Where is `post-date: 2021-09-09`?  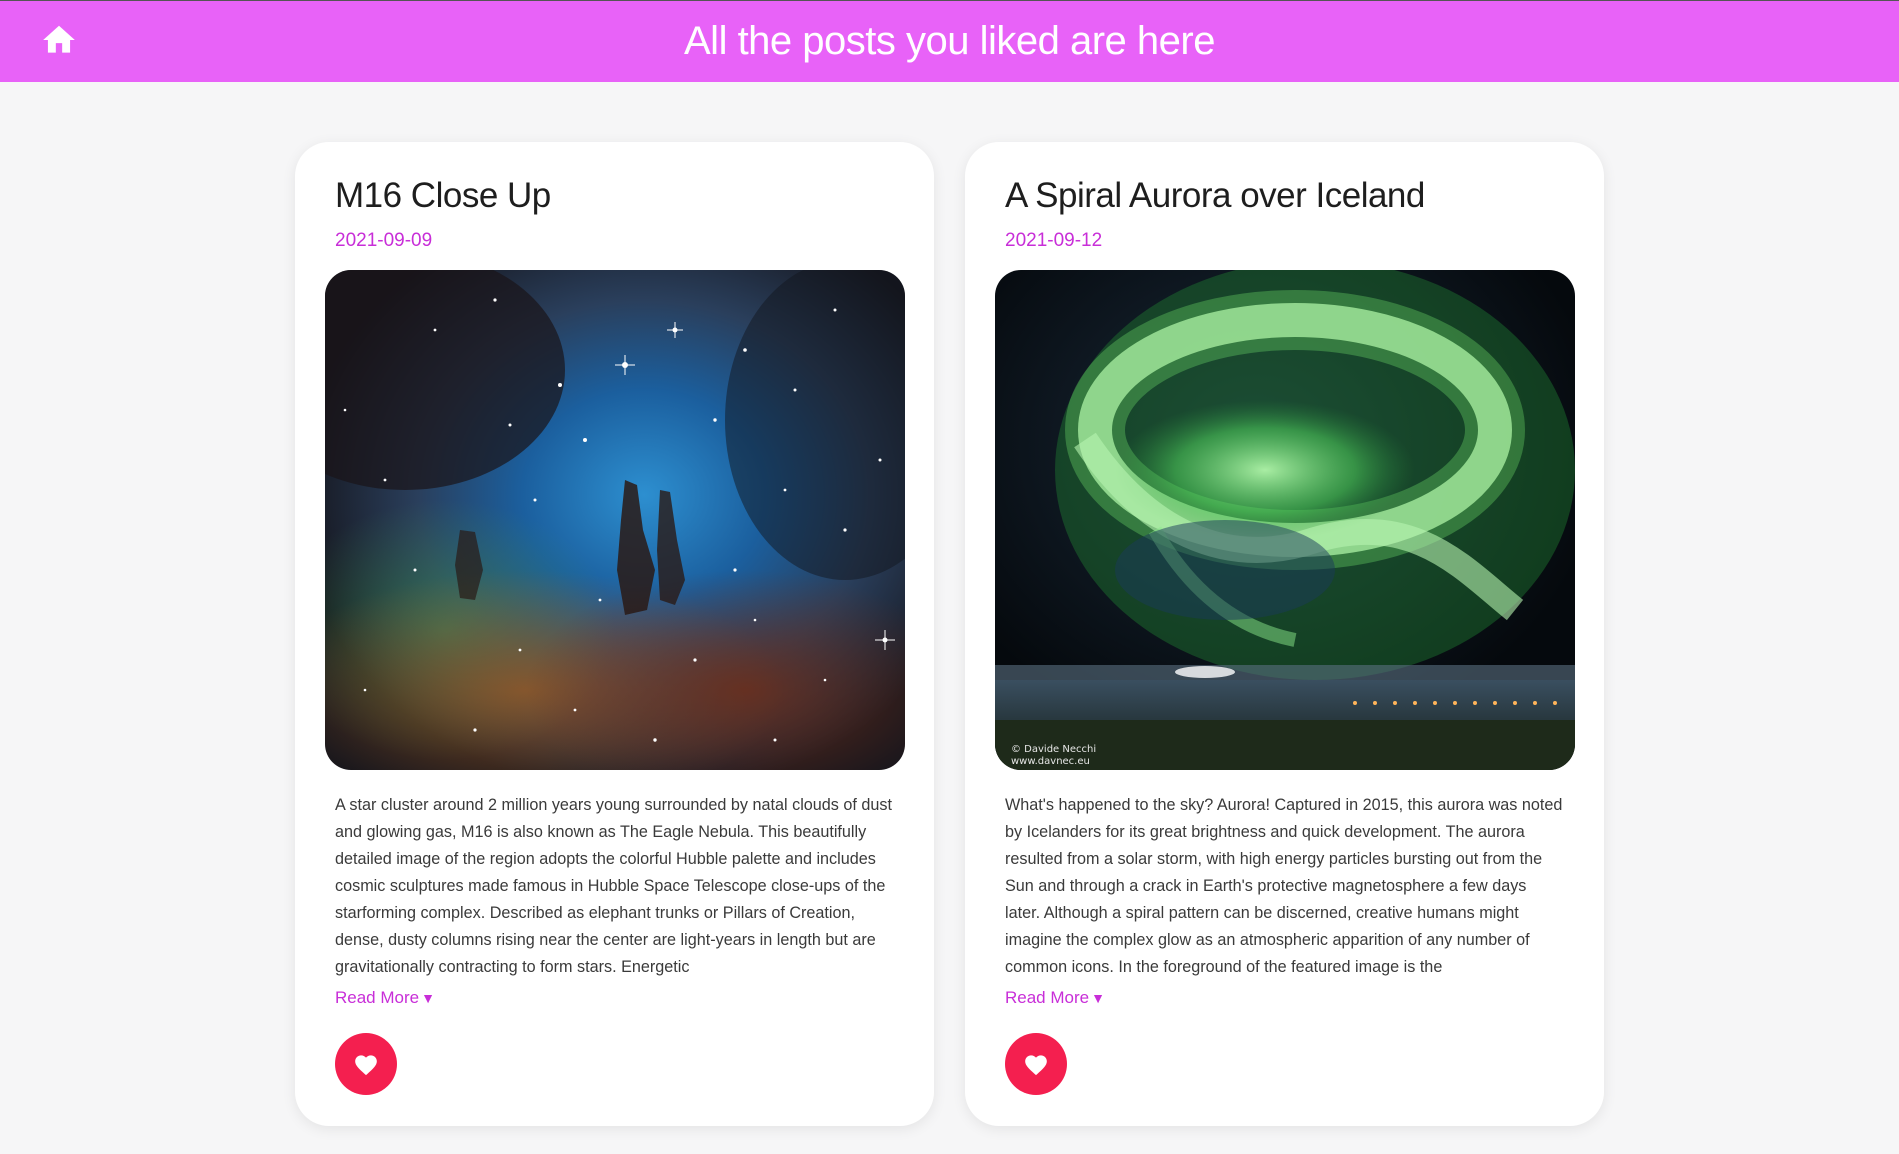 post-date: 2021-09-09 is located at coordinates (384, 240).